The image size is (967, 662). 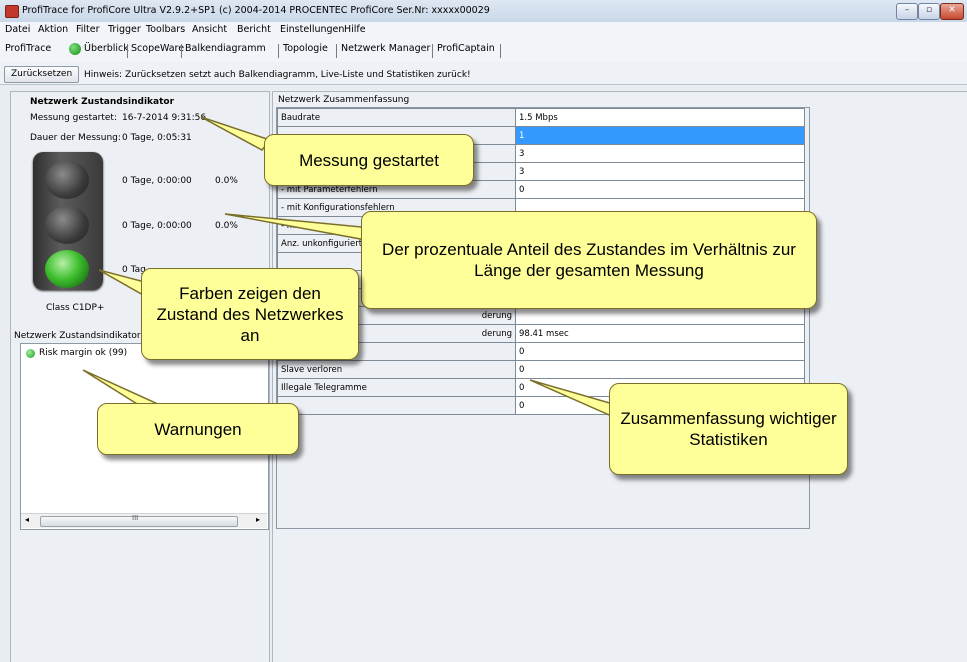 What do you see at coordinates (106, 48) in the screenshot?
I see `tab-ueberblick: Überblick` at bounding box center [106, 48].